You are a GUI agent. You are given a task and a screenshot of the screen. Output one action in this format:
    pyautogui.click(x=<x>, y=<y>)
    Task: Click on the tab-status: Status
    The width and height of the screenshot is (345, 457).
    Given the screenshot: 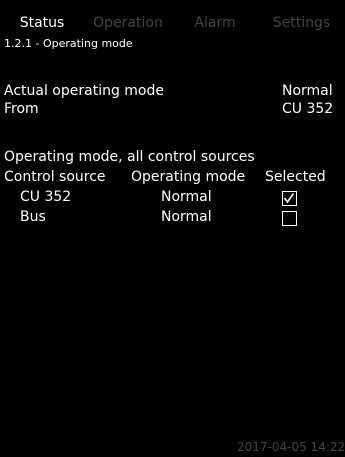 What is the action you would take?
    pyautogui.click(x=42, y=23)
    